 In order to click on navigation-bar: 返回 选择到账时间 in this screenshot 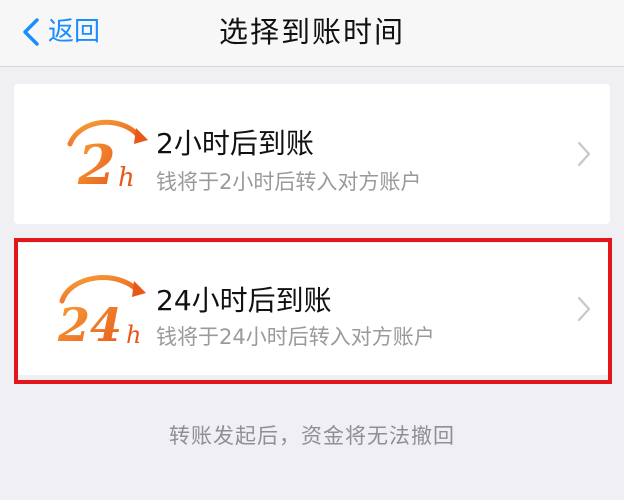, I will do `click(312, 33)`.